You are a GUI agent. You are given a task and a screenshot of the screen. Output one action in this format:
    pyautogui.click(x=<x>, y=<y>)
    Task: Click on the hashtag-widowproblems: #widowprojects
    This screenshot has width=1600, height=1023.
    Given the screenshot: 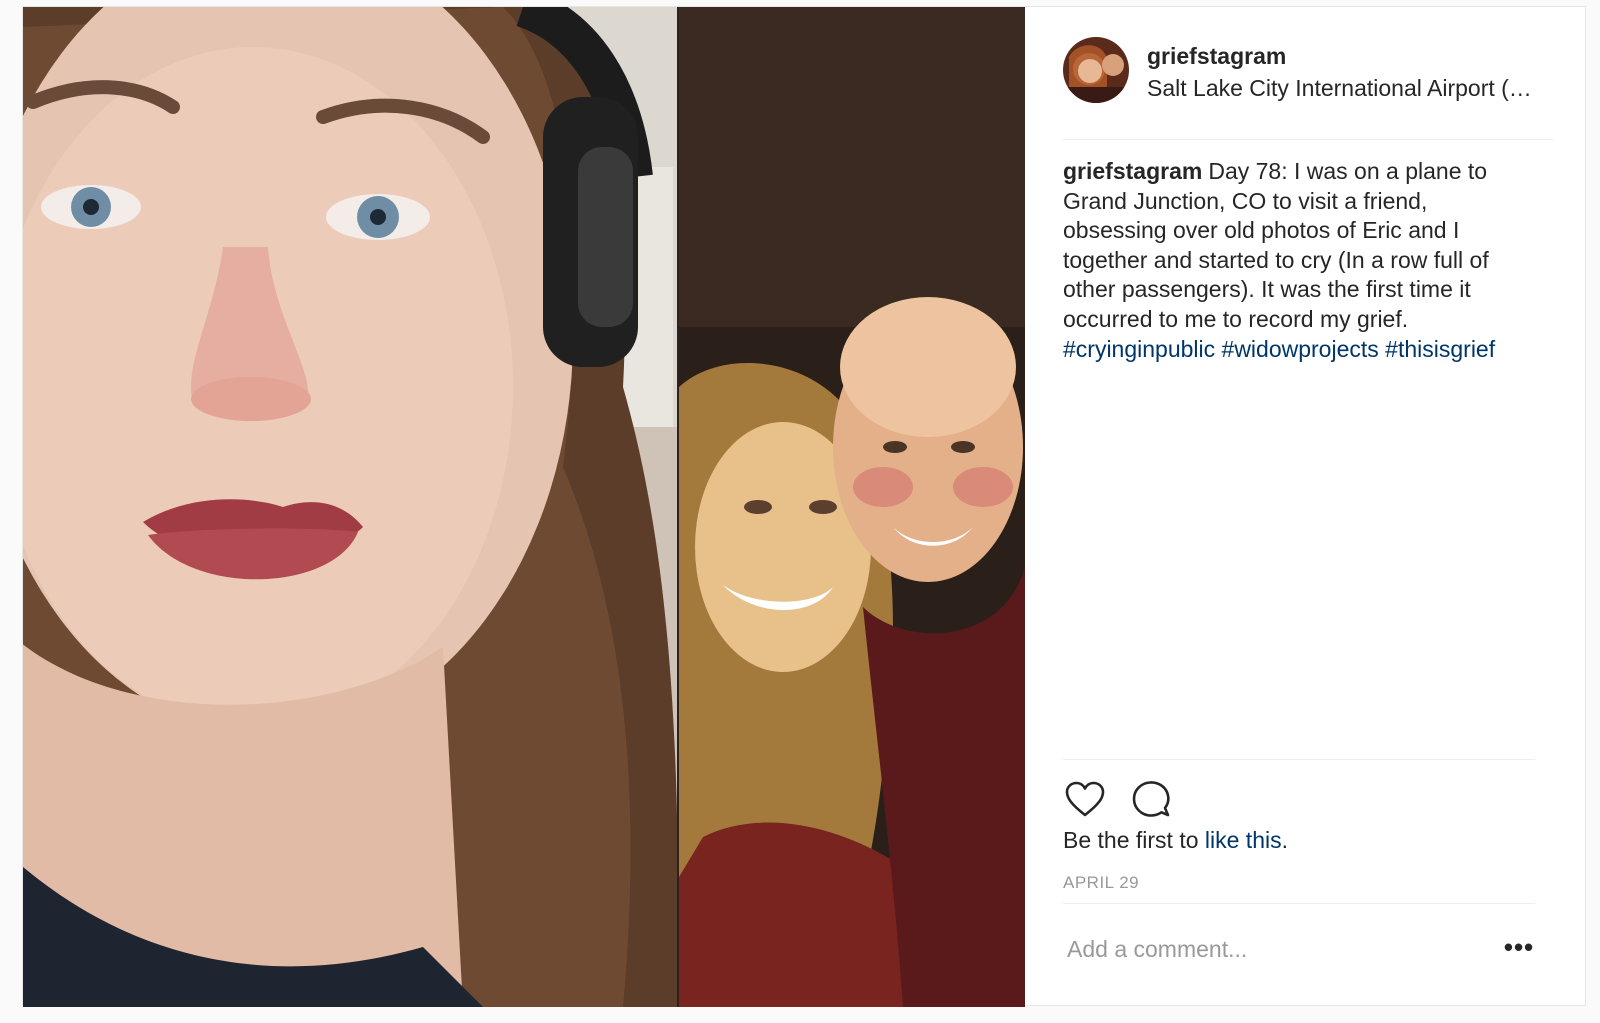 What is the action you would take?
    pyautogui.click(x=1300, y=349)
    